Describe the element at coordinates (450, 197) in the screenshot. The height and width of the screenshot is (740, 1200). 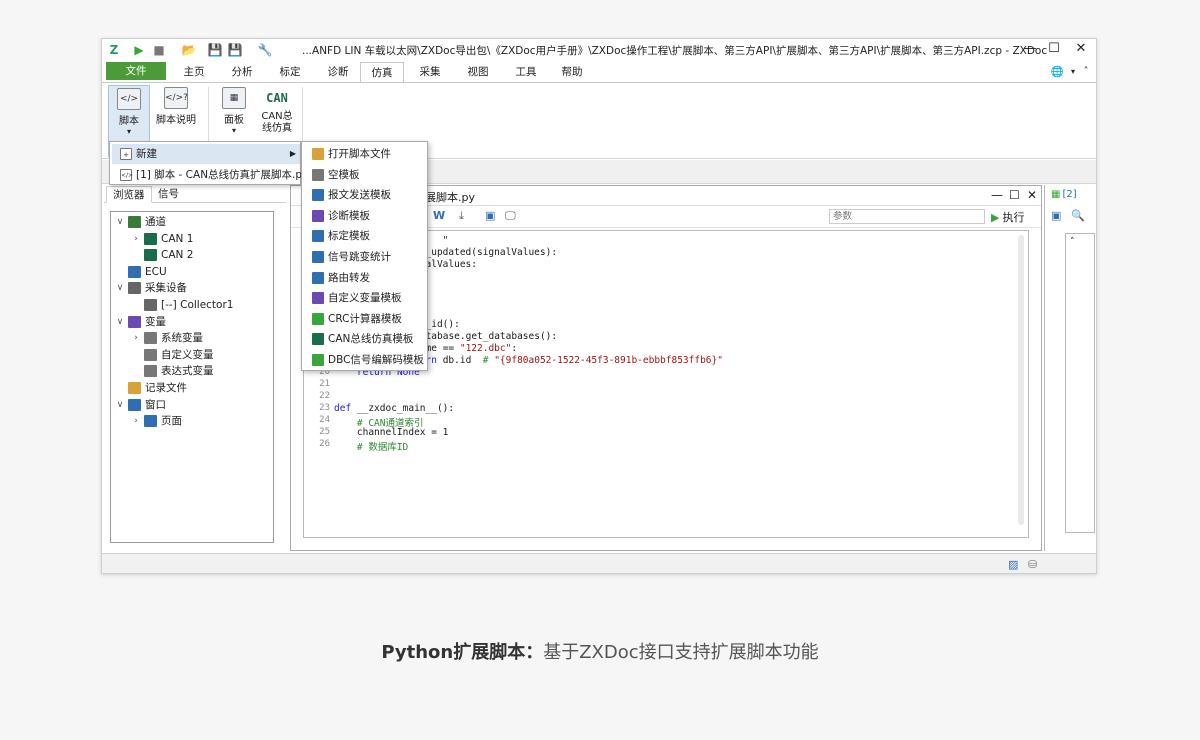
I see `editor-title: 展脚本.py` at that location.